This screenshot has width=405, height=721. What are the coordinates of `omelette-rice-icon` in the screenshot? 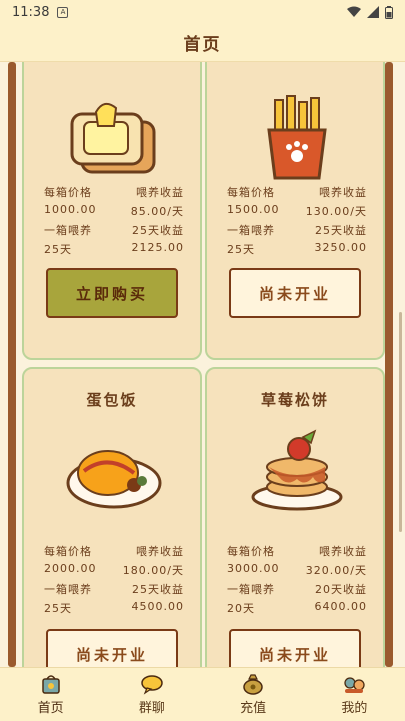 It's located at (114, 479).